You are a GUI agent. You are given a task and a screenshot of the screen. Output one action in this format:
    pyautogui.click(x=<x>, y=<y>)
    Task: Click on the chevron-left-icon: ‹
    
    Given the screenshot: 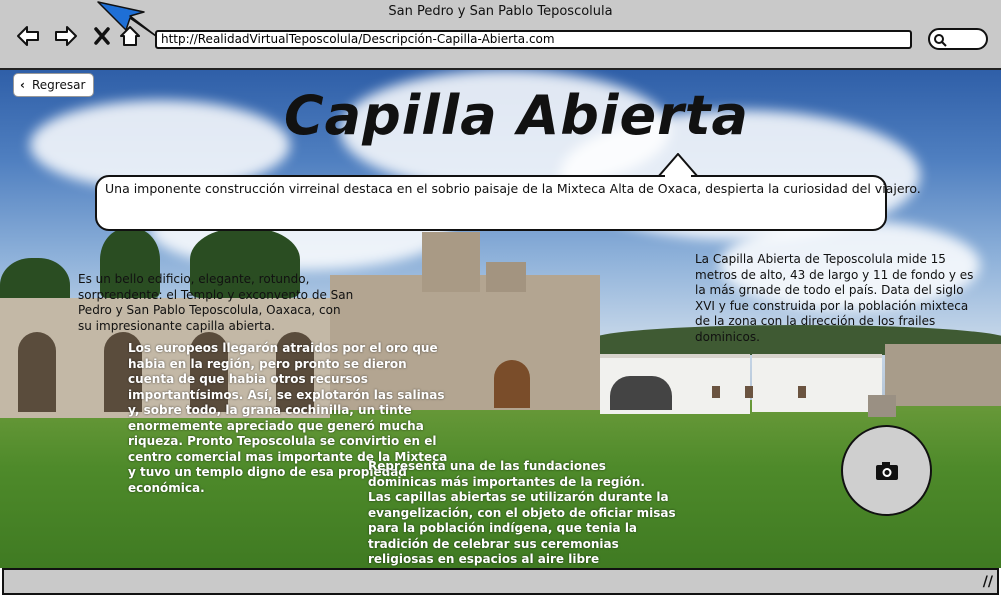 What is the action you would take?
    pyautogui.click(x=22, y=85)
    